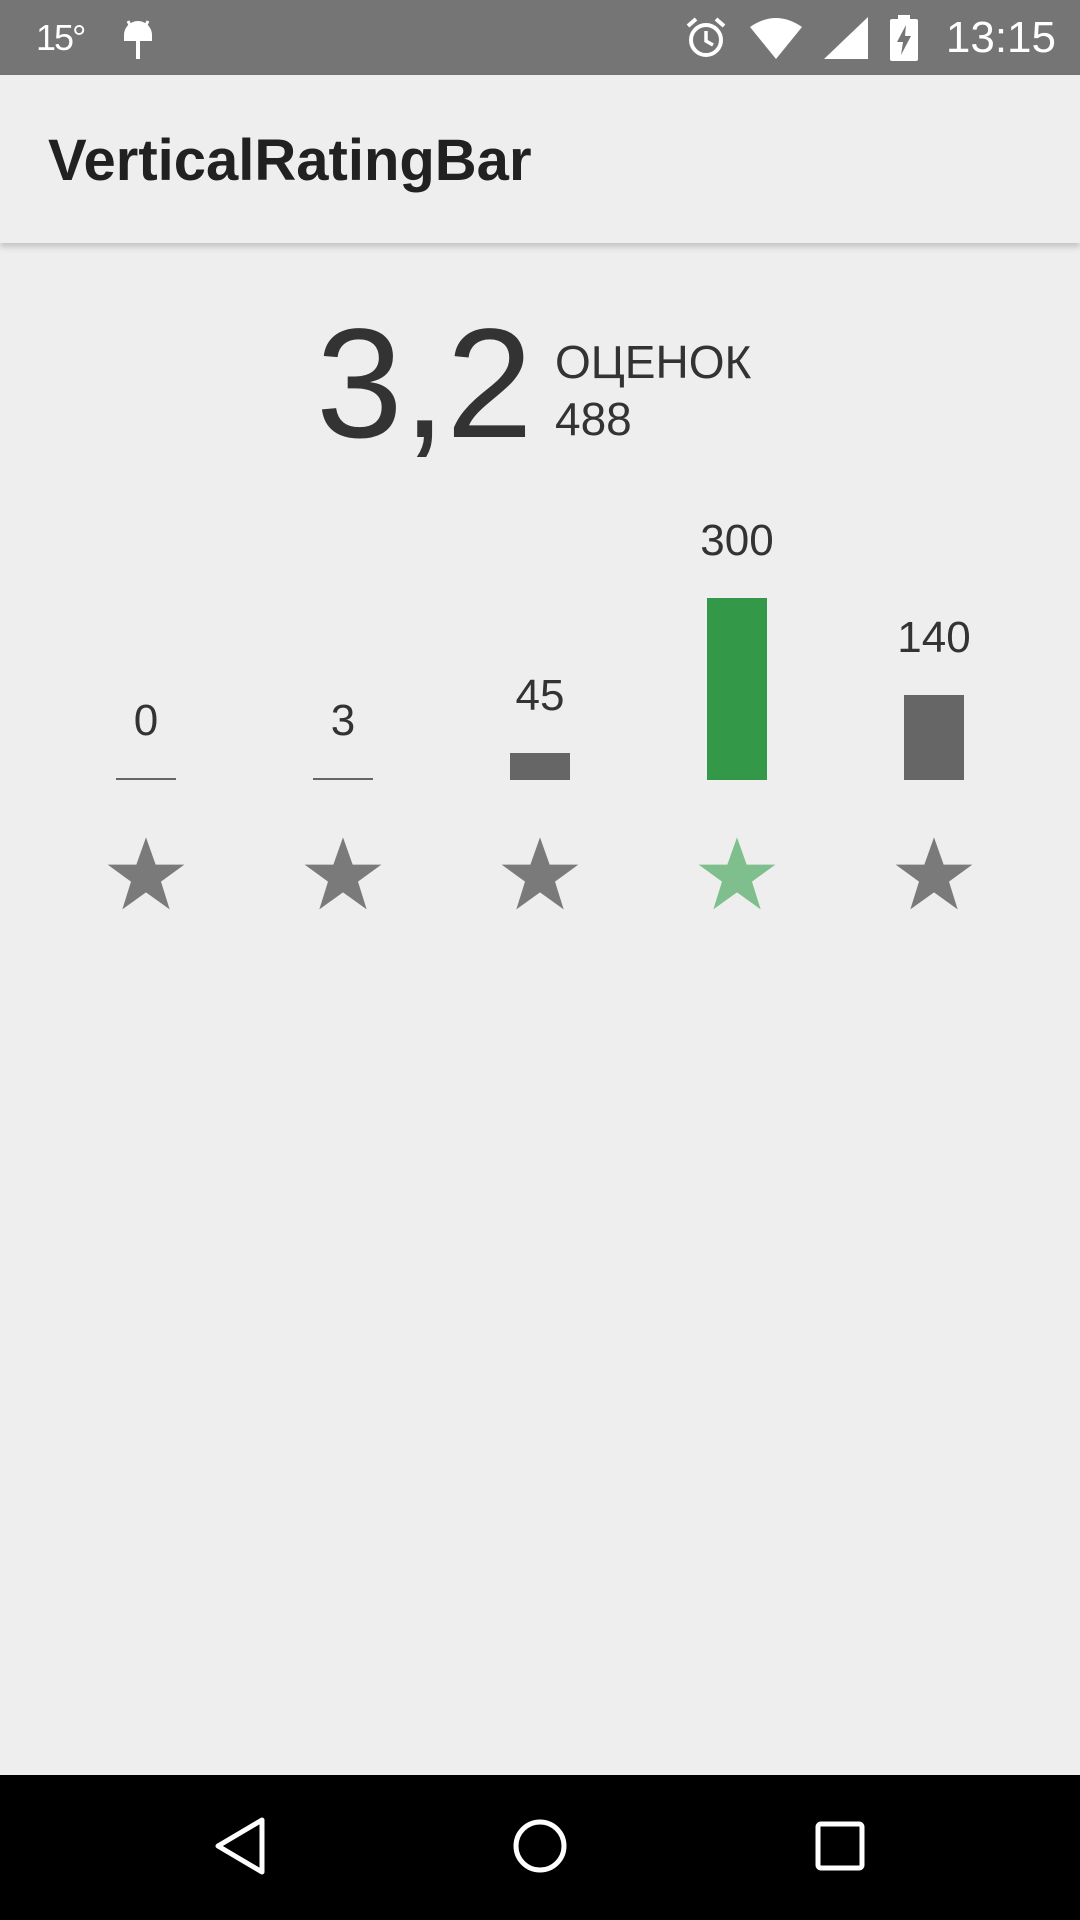  Describe the element at coordinates (61, 37) in the screenshot. I see `temperature-text: 15°` at that location.